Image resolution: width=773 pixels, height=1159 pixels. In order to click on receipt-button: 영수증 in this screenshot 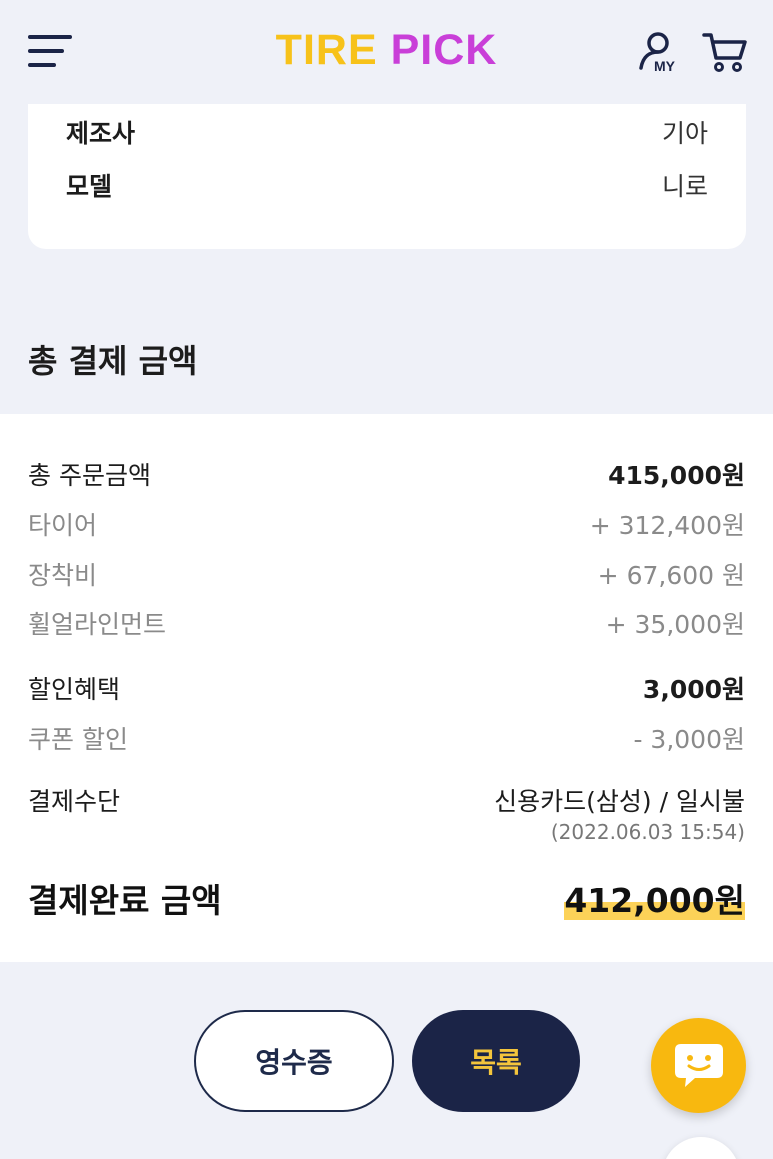, I will do `click(294, 1061)`.